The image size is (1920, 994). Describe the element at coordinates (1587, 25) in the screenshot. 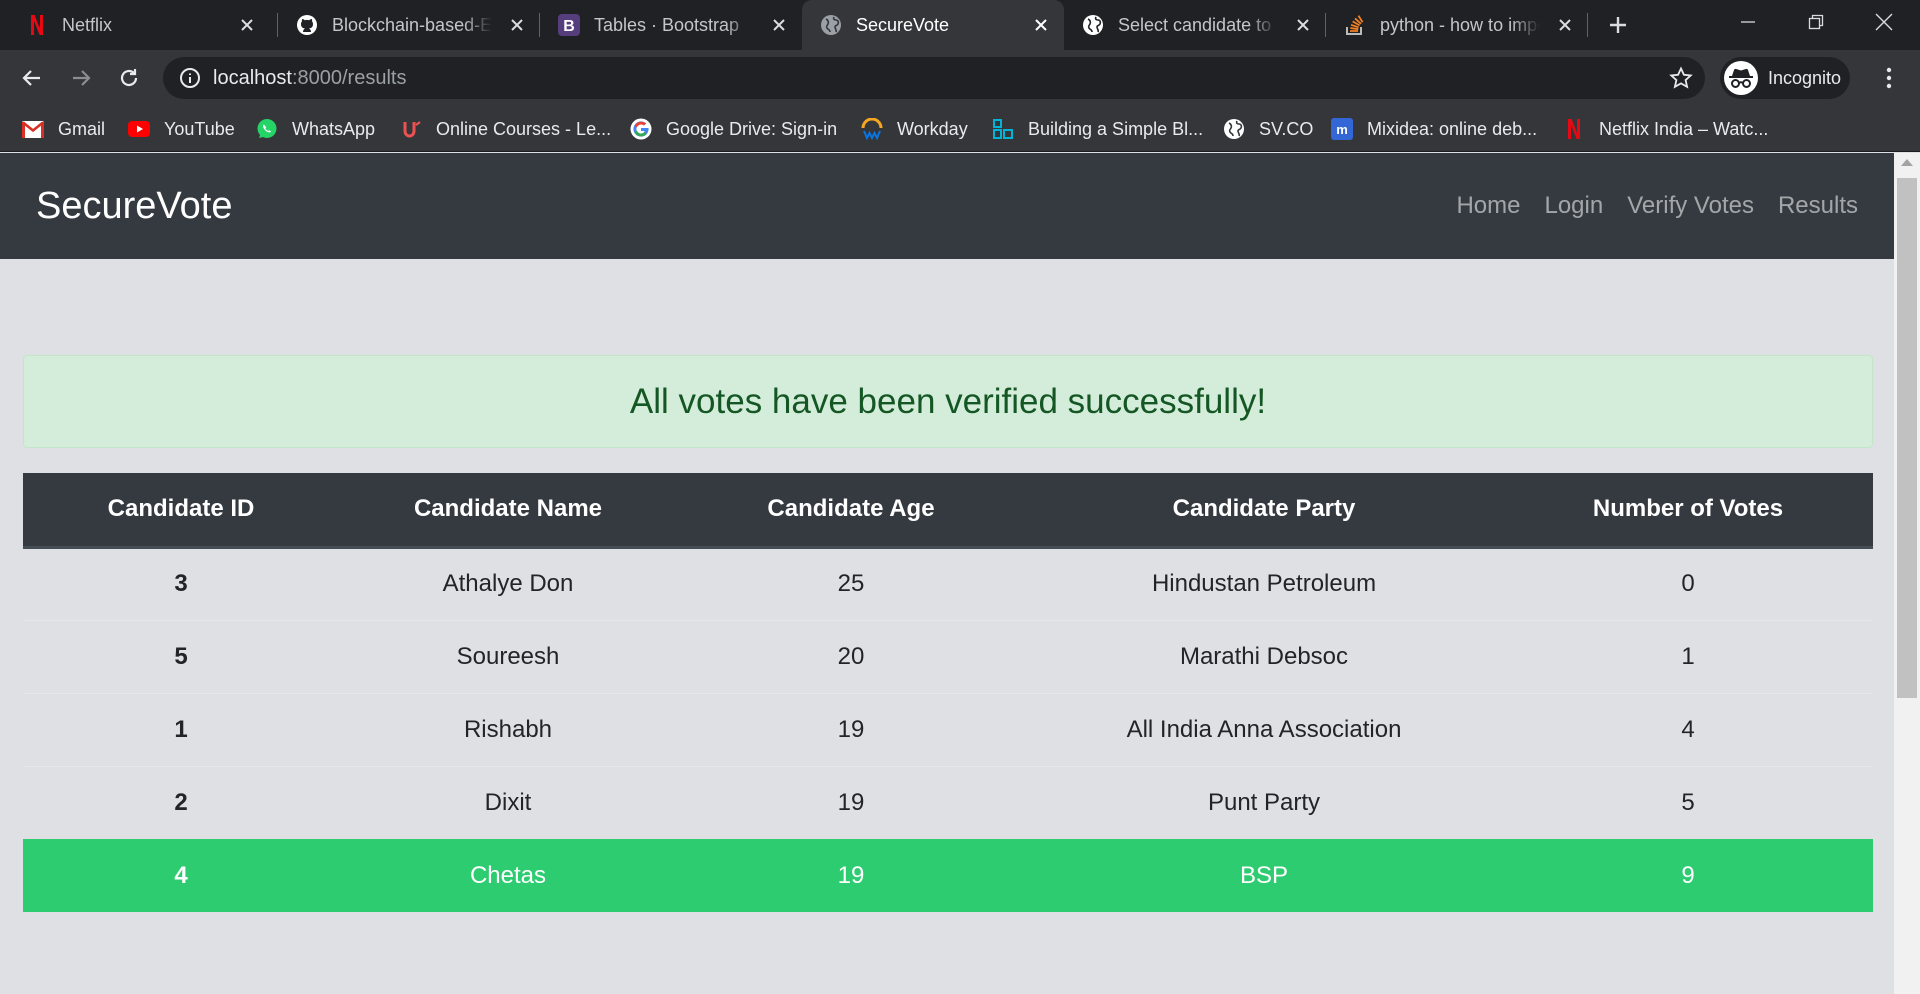

I see `tab-separator` at that location.